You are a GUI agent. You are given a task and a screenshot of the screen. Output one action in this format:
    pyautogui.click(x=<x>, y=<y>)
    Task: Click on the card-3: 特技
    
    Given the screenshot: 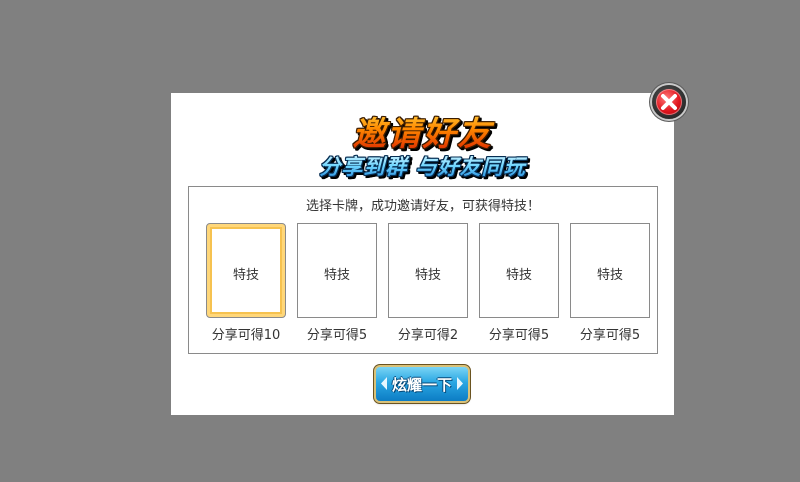 What is the action you would take?
    pyautogui.click(x=428, y=270)
    